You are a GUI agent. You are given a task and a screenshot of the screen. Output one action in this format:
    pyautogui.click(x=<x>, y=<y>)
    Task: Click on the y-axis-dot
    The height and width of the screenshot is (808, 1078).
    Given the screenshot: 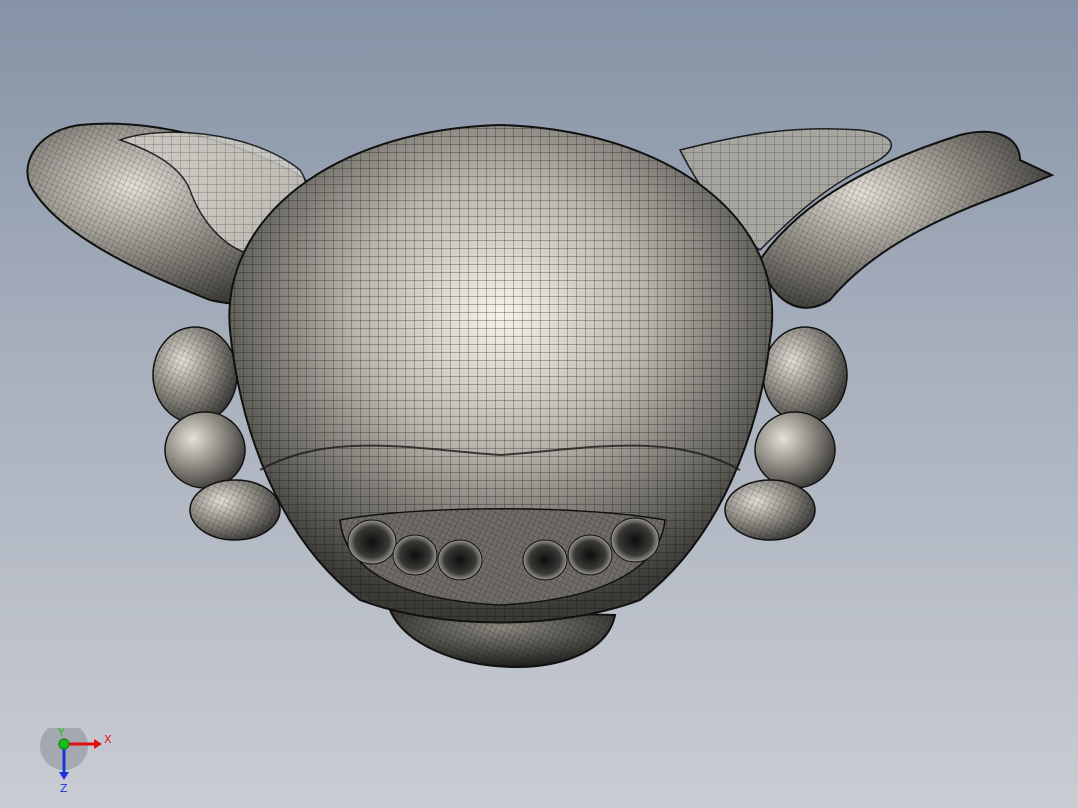 What is the action you would take?
    pyautogui.click(x=64, y=744)
    